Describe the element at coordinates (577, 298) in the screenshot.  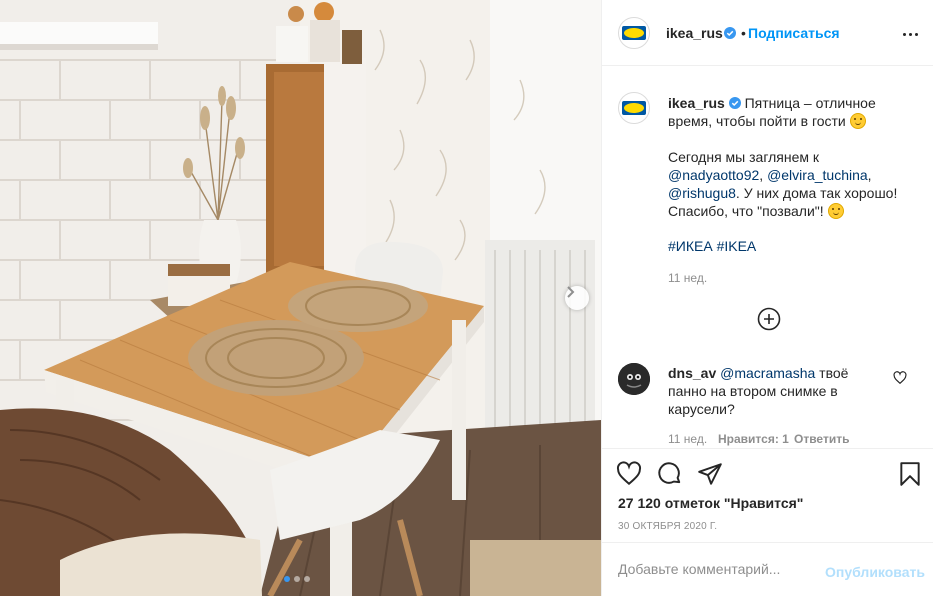
I see `carousel-next-button` at that location.